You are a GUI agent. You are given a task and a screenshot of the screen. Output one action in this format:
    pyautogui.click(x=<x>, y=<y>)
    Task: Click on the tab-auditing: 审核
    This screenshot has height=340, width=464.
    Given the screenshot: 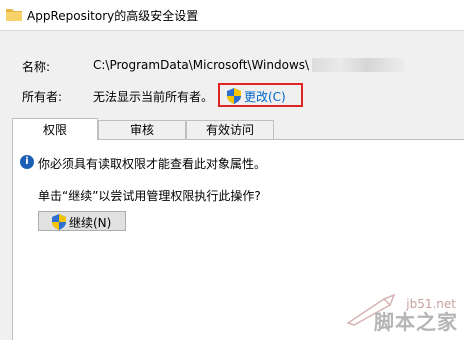 What is the action you would take?
    pyautogui.click(x=142, y=129)
    